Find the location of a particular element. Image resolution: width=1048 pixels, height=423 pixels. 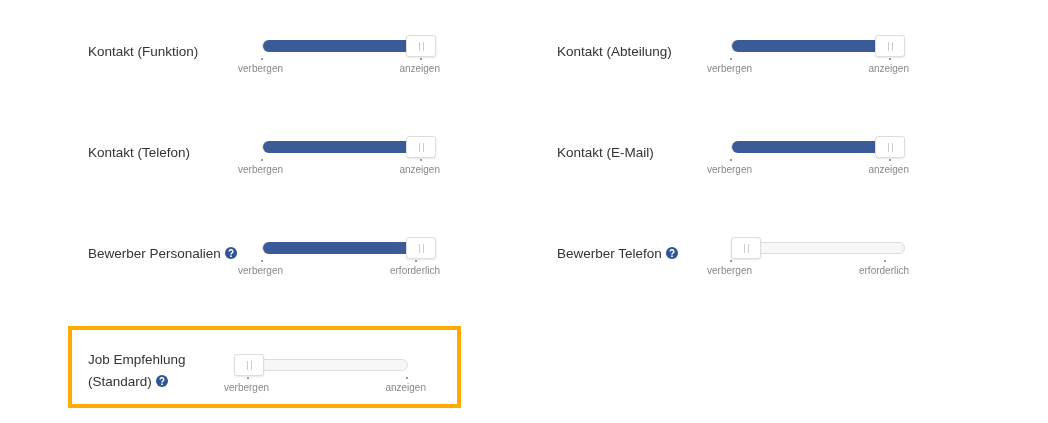

setting-label: Kontakt (Funktion) is located at coordinates (144, 52).